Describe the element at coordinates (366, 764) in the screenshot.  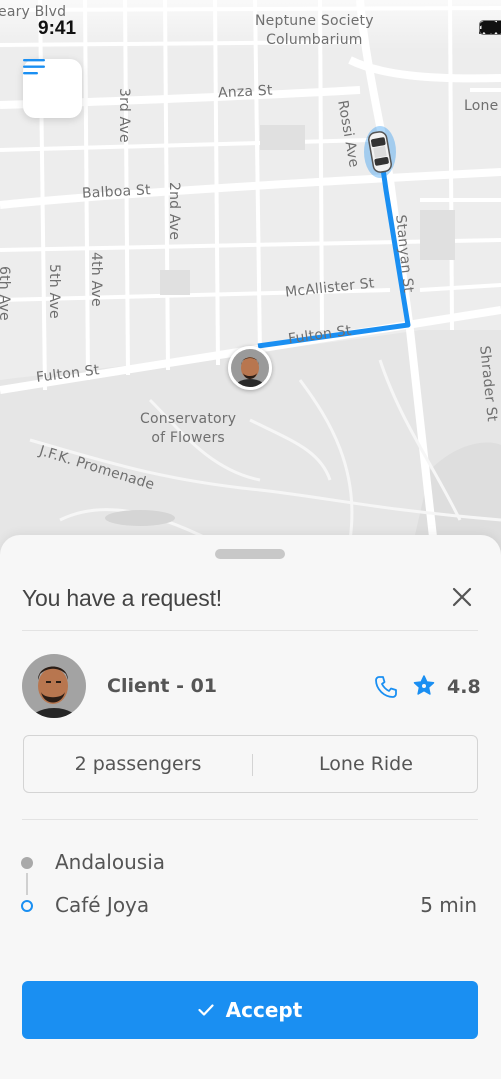
I see `ride-type: Lone Ride` at that location.